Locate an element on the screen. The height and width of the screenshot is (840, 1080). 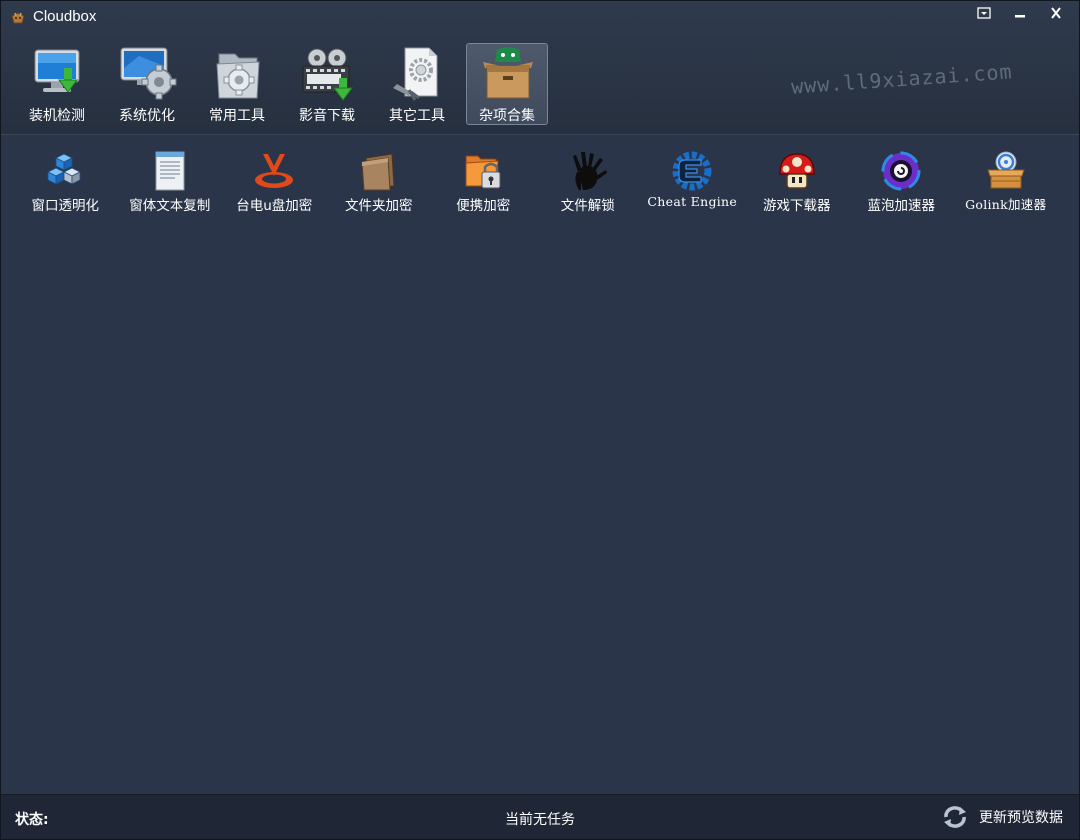
app-item-label: 游戏下载器 is located at coordinates (797, 206).